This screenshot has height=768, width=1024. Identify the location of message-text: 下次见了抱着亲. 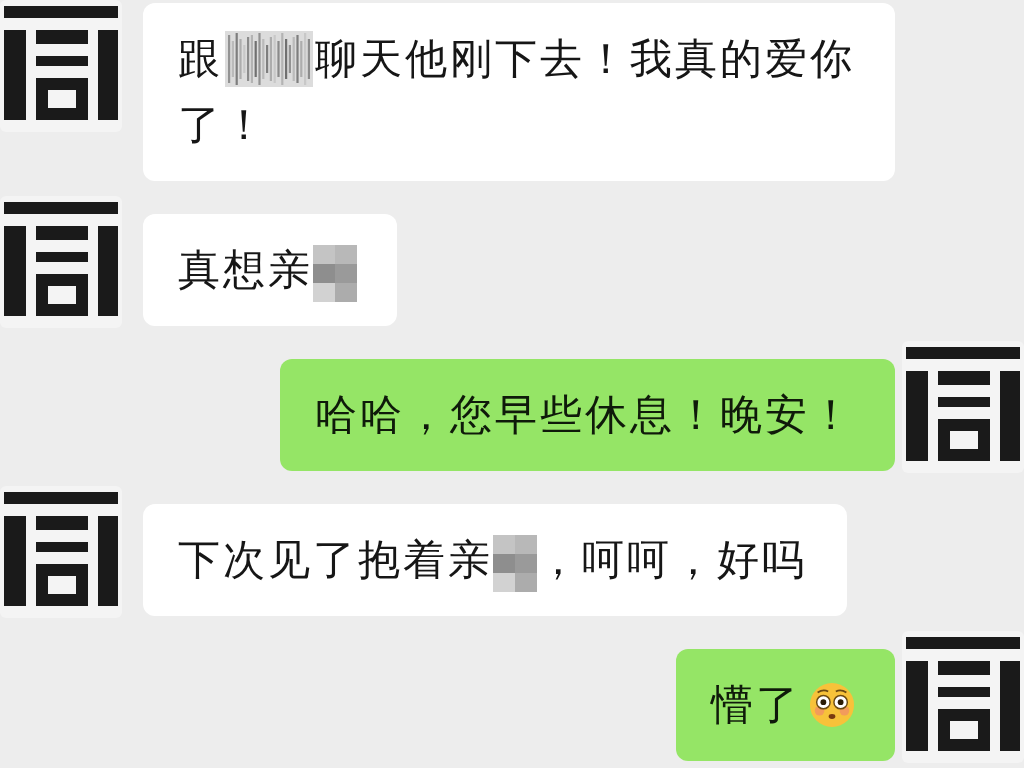
(335, 560).